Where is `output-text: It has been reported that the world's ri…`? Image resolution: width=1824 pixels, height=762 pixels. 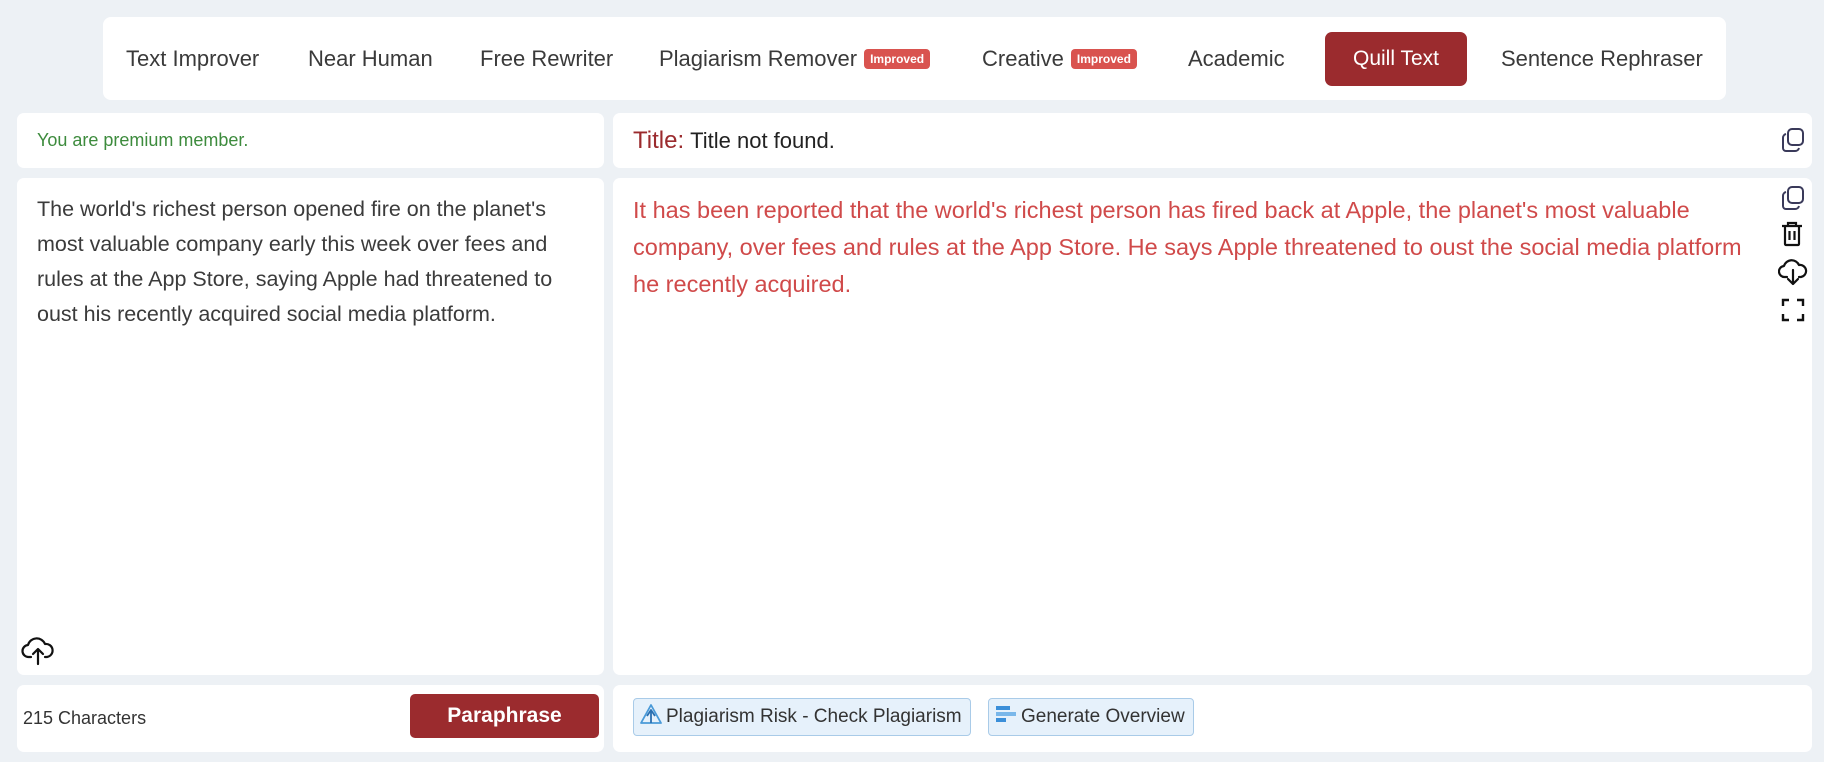
output-text: It has been reported that the world's ri… is located at coordinates (1187, 247).